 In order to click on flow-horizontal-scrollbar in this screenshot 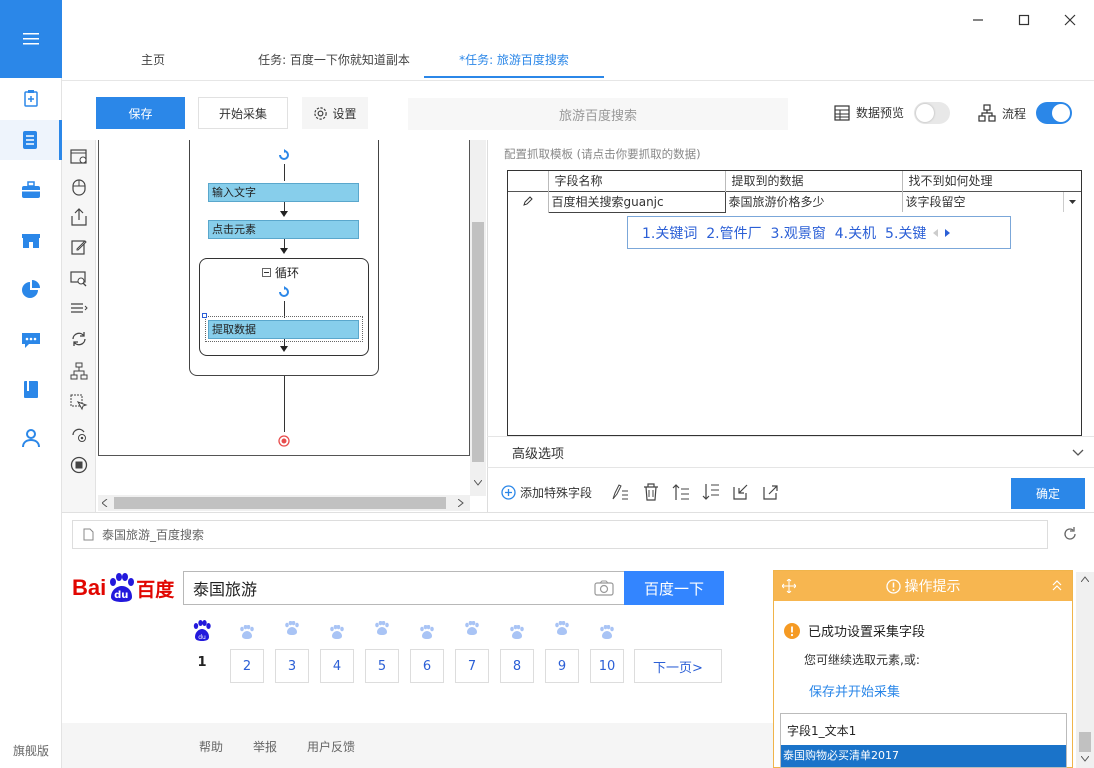, I will do `click(284, 503)`.